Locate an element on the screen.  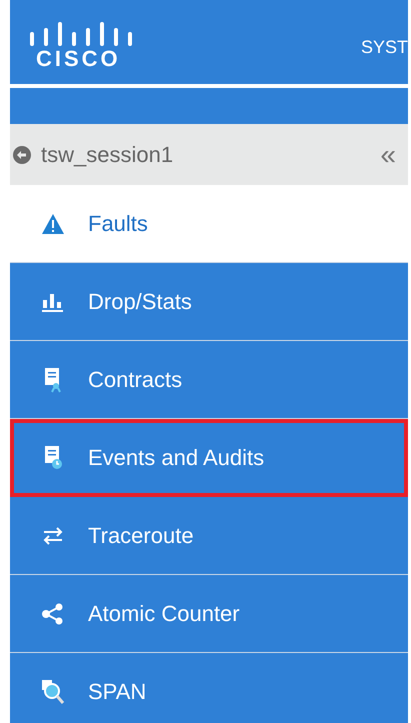
header-title: SYST is located at coordinates (384, 47).